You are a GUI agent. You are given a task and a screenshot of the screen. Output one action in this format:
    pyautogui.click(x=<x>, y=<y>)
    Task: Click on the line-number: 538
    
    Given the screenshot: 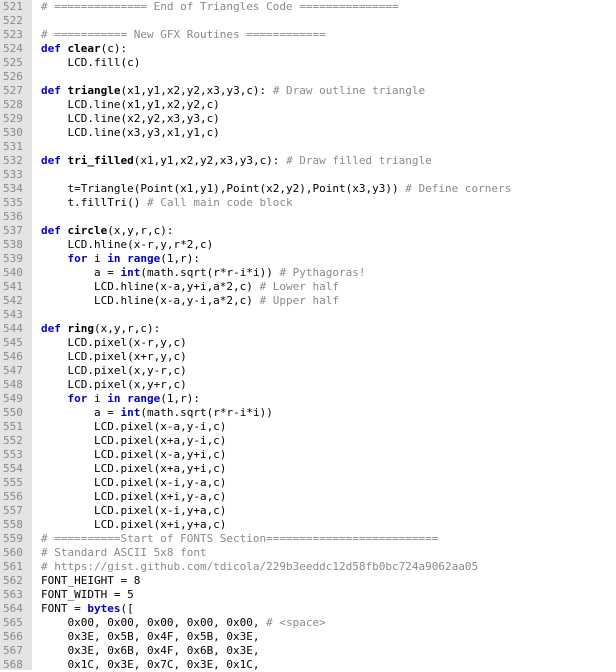 What is the action you would take?
    pyautogui.click(x=13, y=244)
    